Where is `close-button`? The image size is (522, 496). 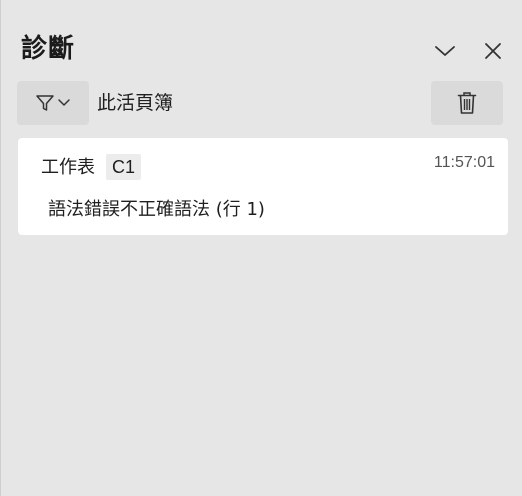
close-button is located at coordinates (493, 51).